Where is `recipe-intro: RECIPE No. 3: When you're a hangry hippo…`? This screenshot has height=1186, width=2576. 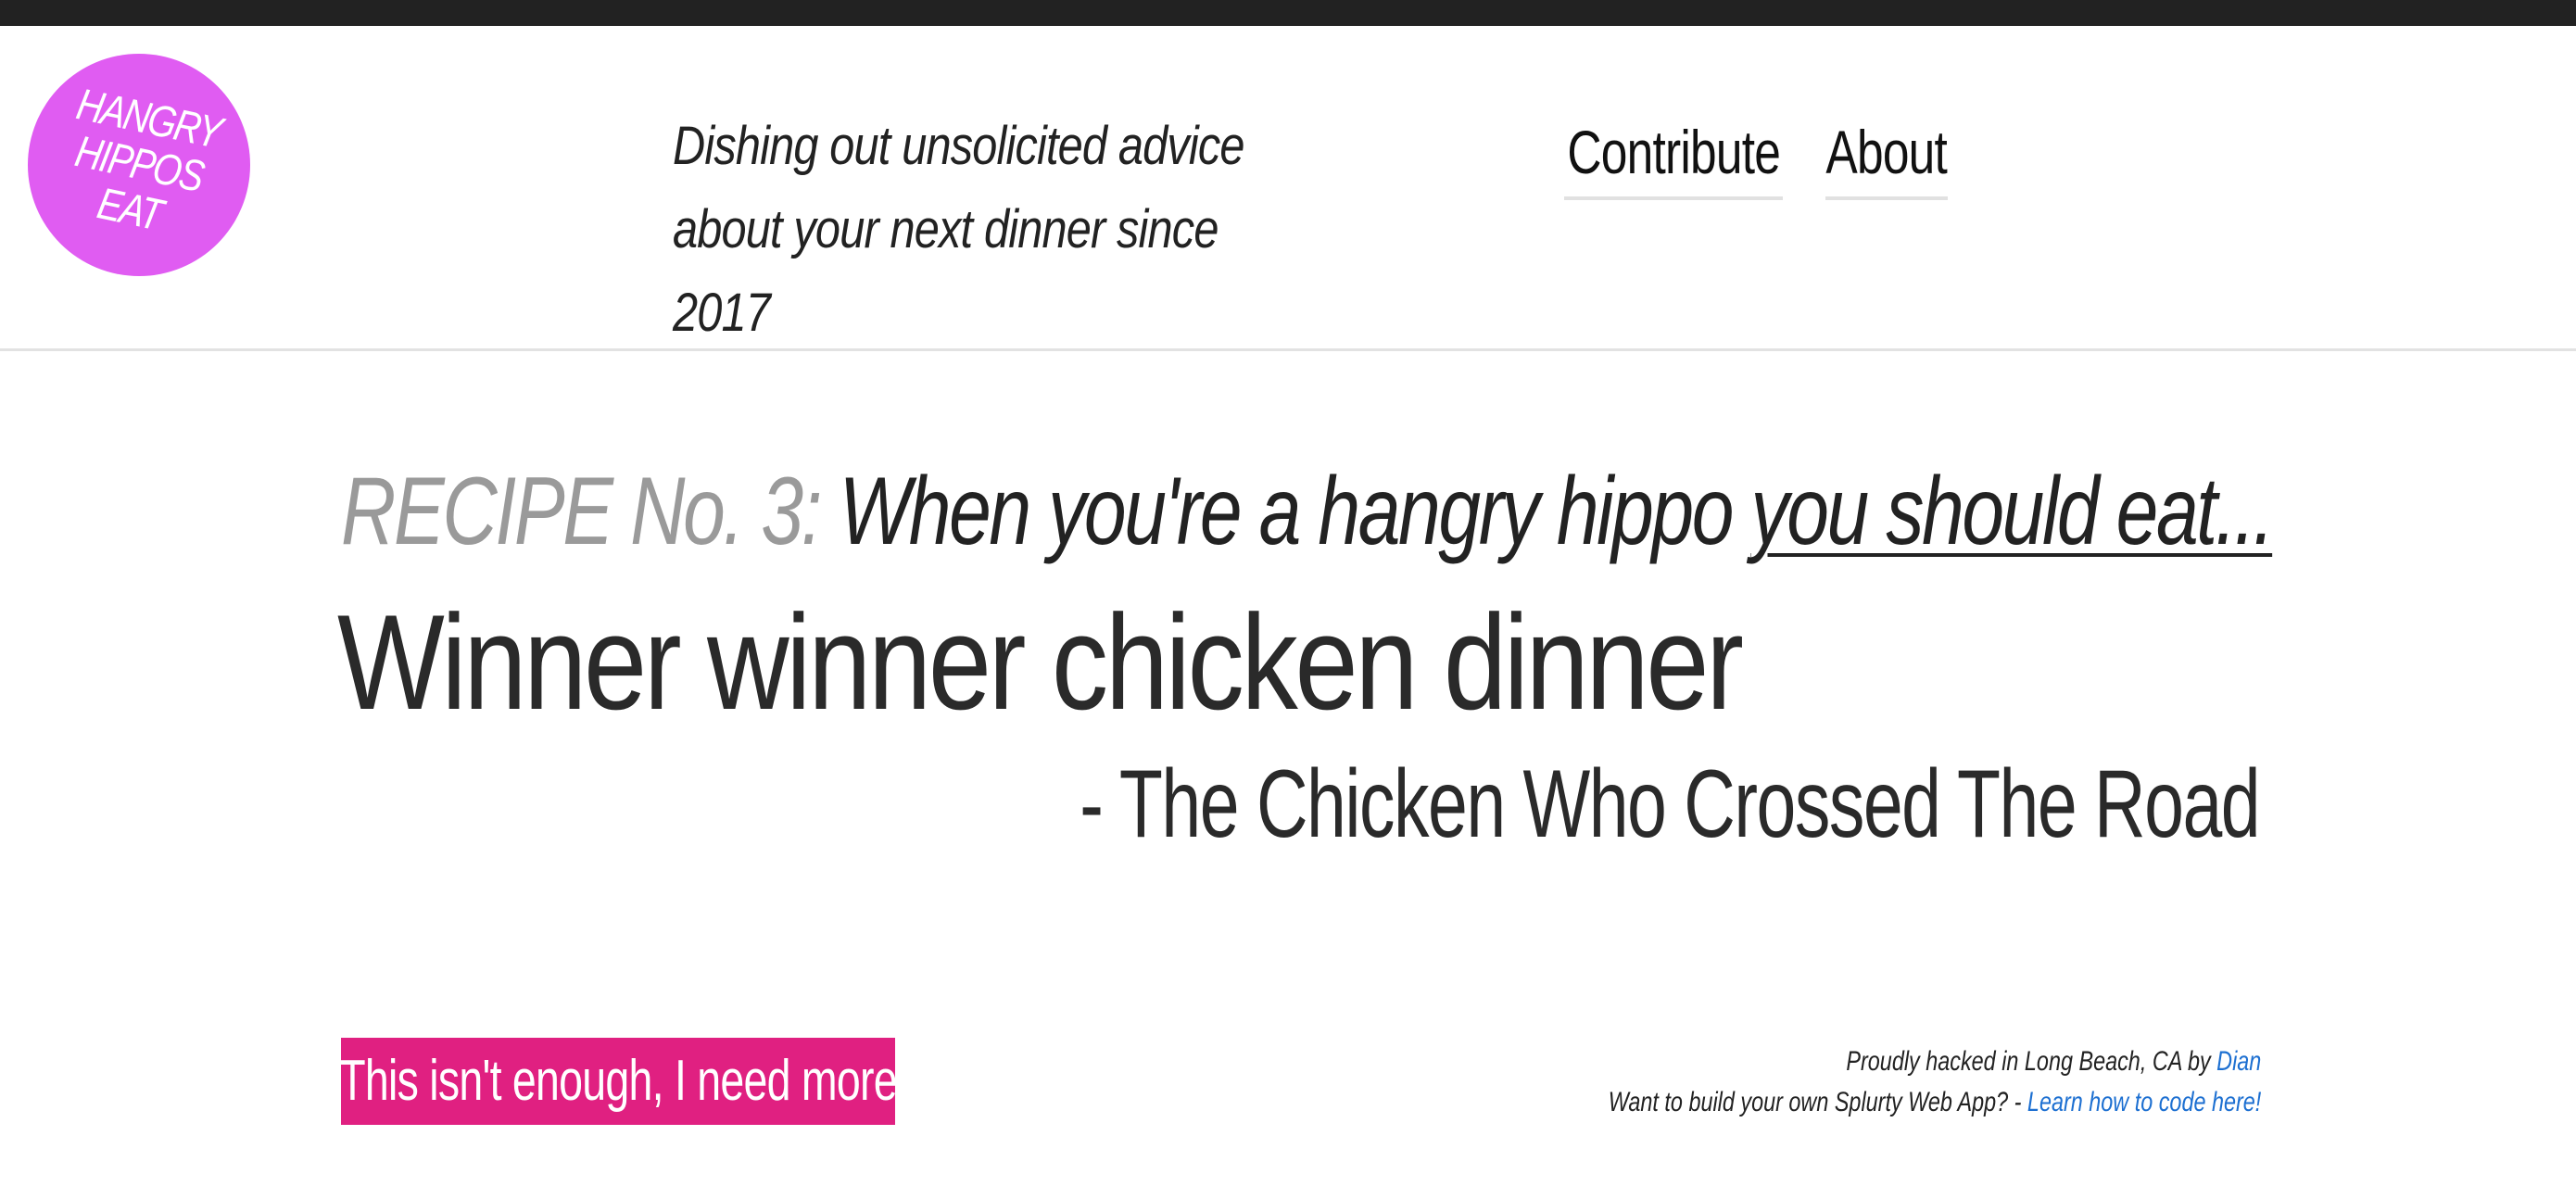 recipe-intro: RECIPE No. 3: When you're a hangry hippo… is located at coordinates (1308, 511).